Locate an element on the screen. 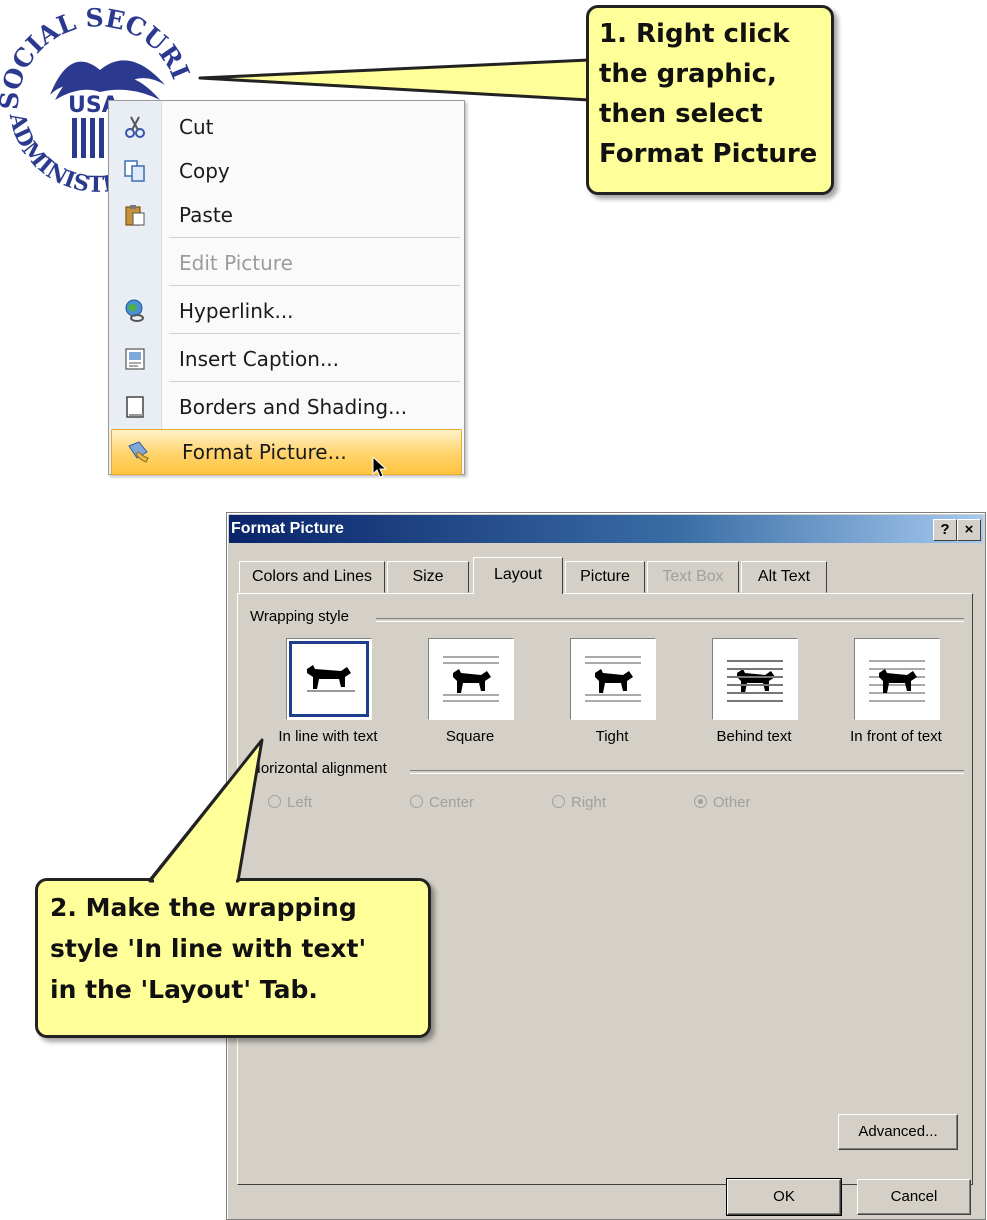 Image resolution: width=987 pixels, height=1220 pixels. radio-left: Left is located at coordinates (290, 802).